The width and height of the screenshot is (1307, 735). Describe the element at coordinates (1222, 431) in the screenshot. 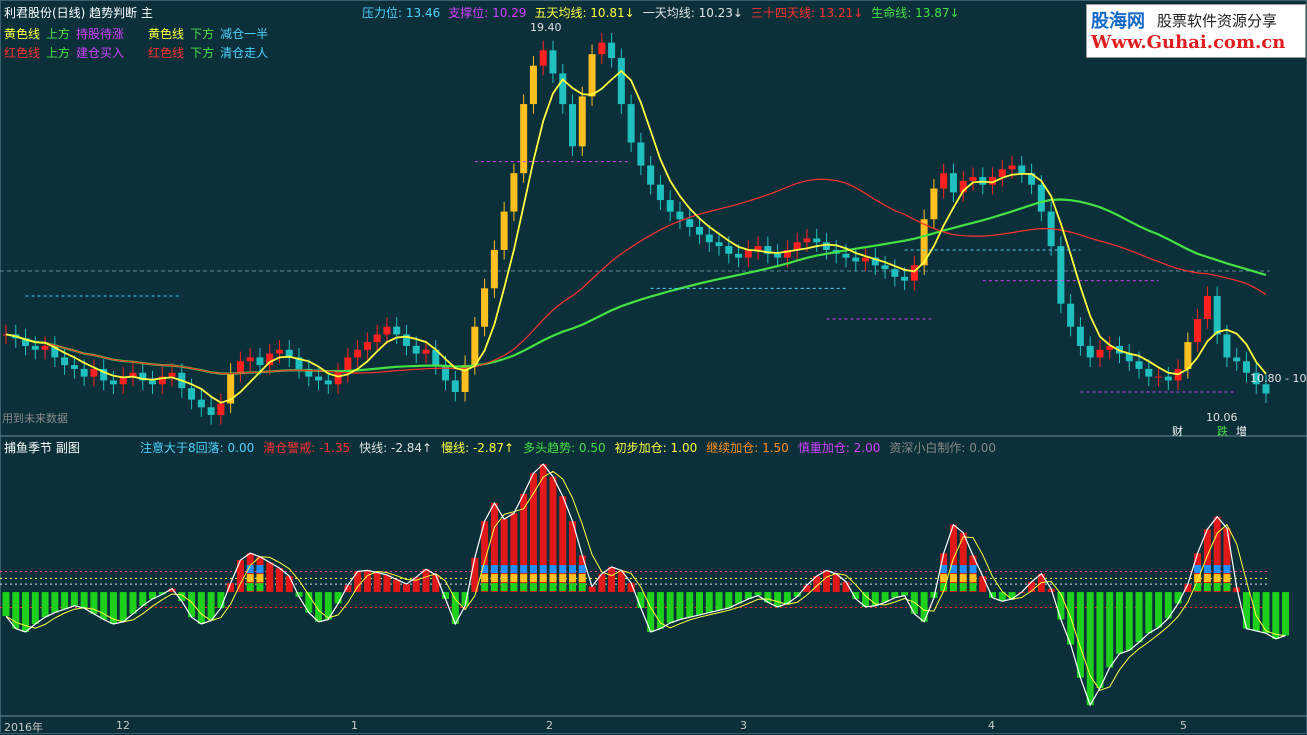

I see `bottom-marker-1: 跌` at that location.